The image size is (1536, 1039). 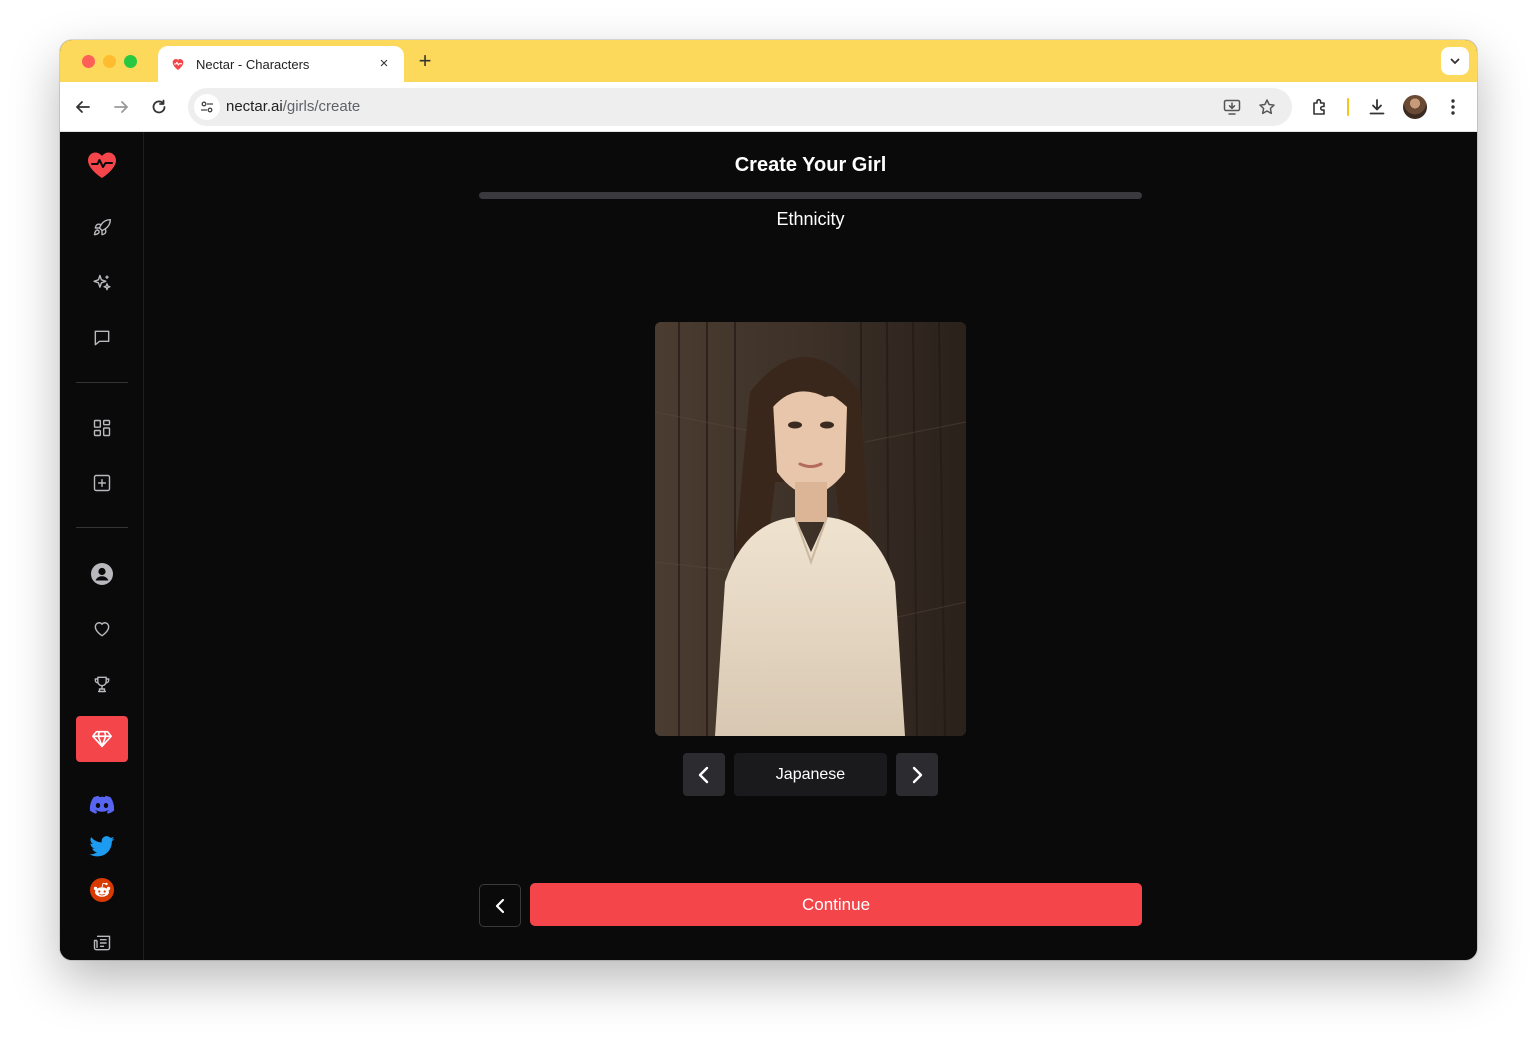 I want to click on back-arrow-icon, so click(x=83, y=107).